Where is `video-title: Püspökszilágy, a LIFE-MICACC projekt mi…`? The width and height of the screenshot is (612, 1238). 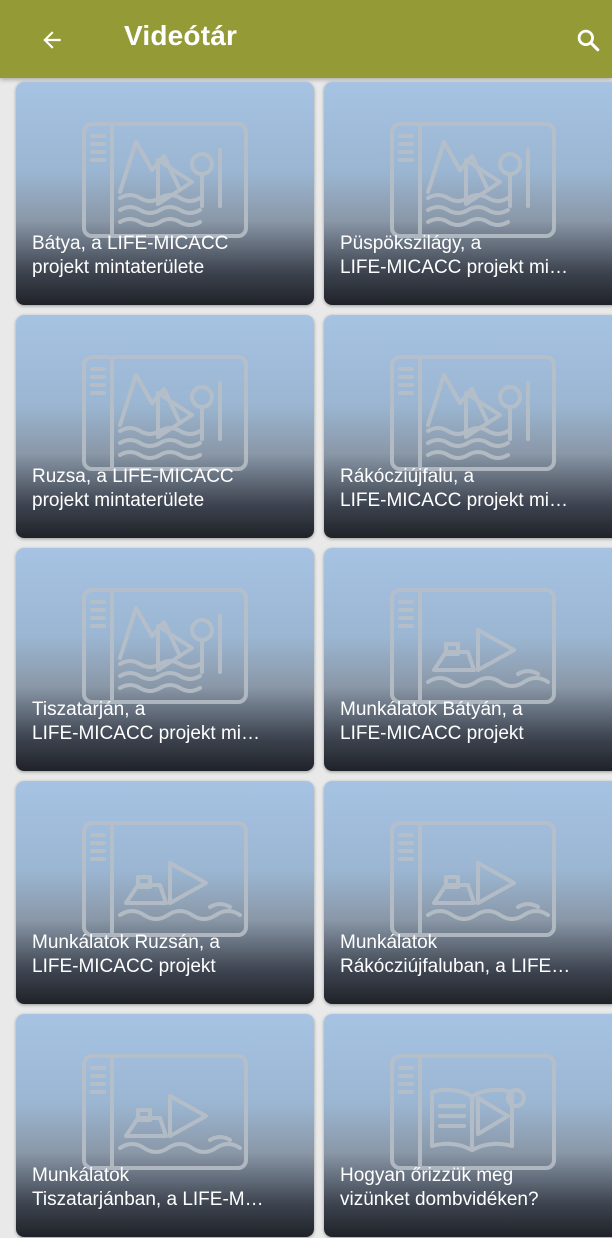 video-title: Püspökszilágy, a LIFE-MICACC projekt mi… is located at coordinates (475, 256).